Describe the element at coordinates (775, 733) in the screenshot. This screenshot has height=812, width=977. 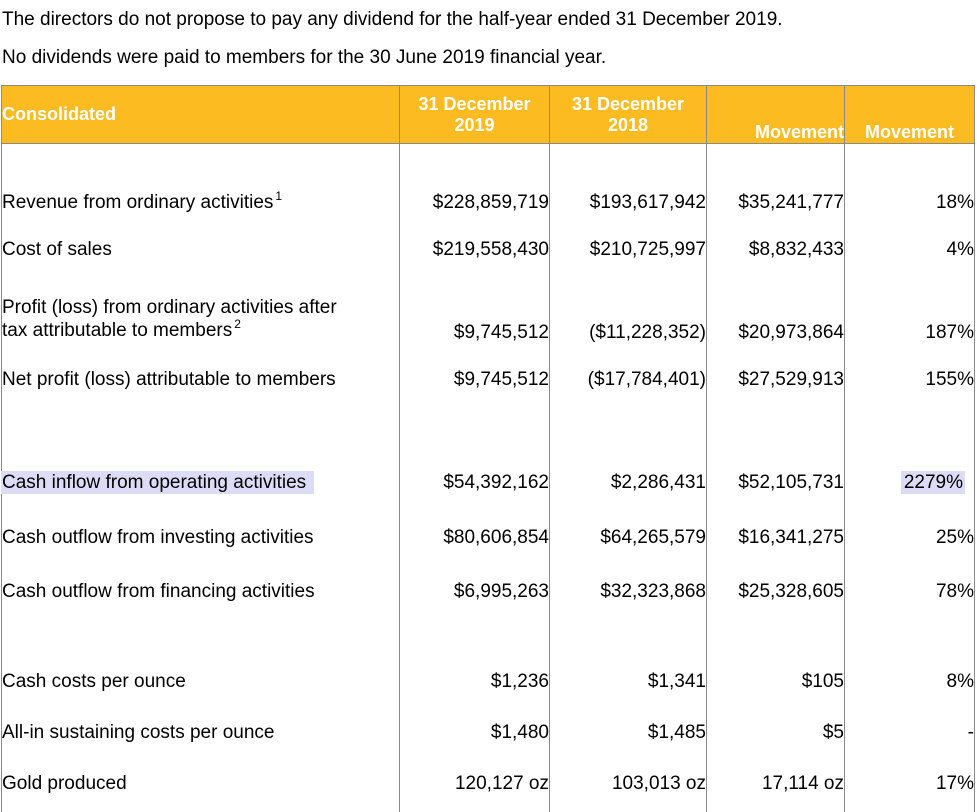
I see `cell-movement: $5` at that location.